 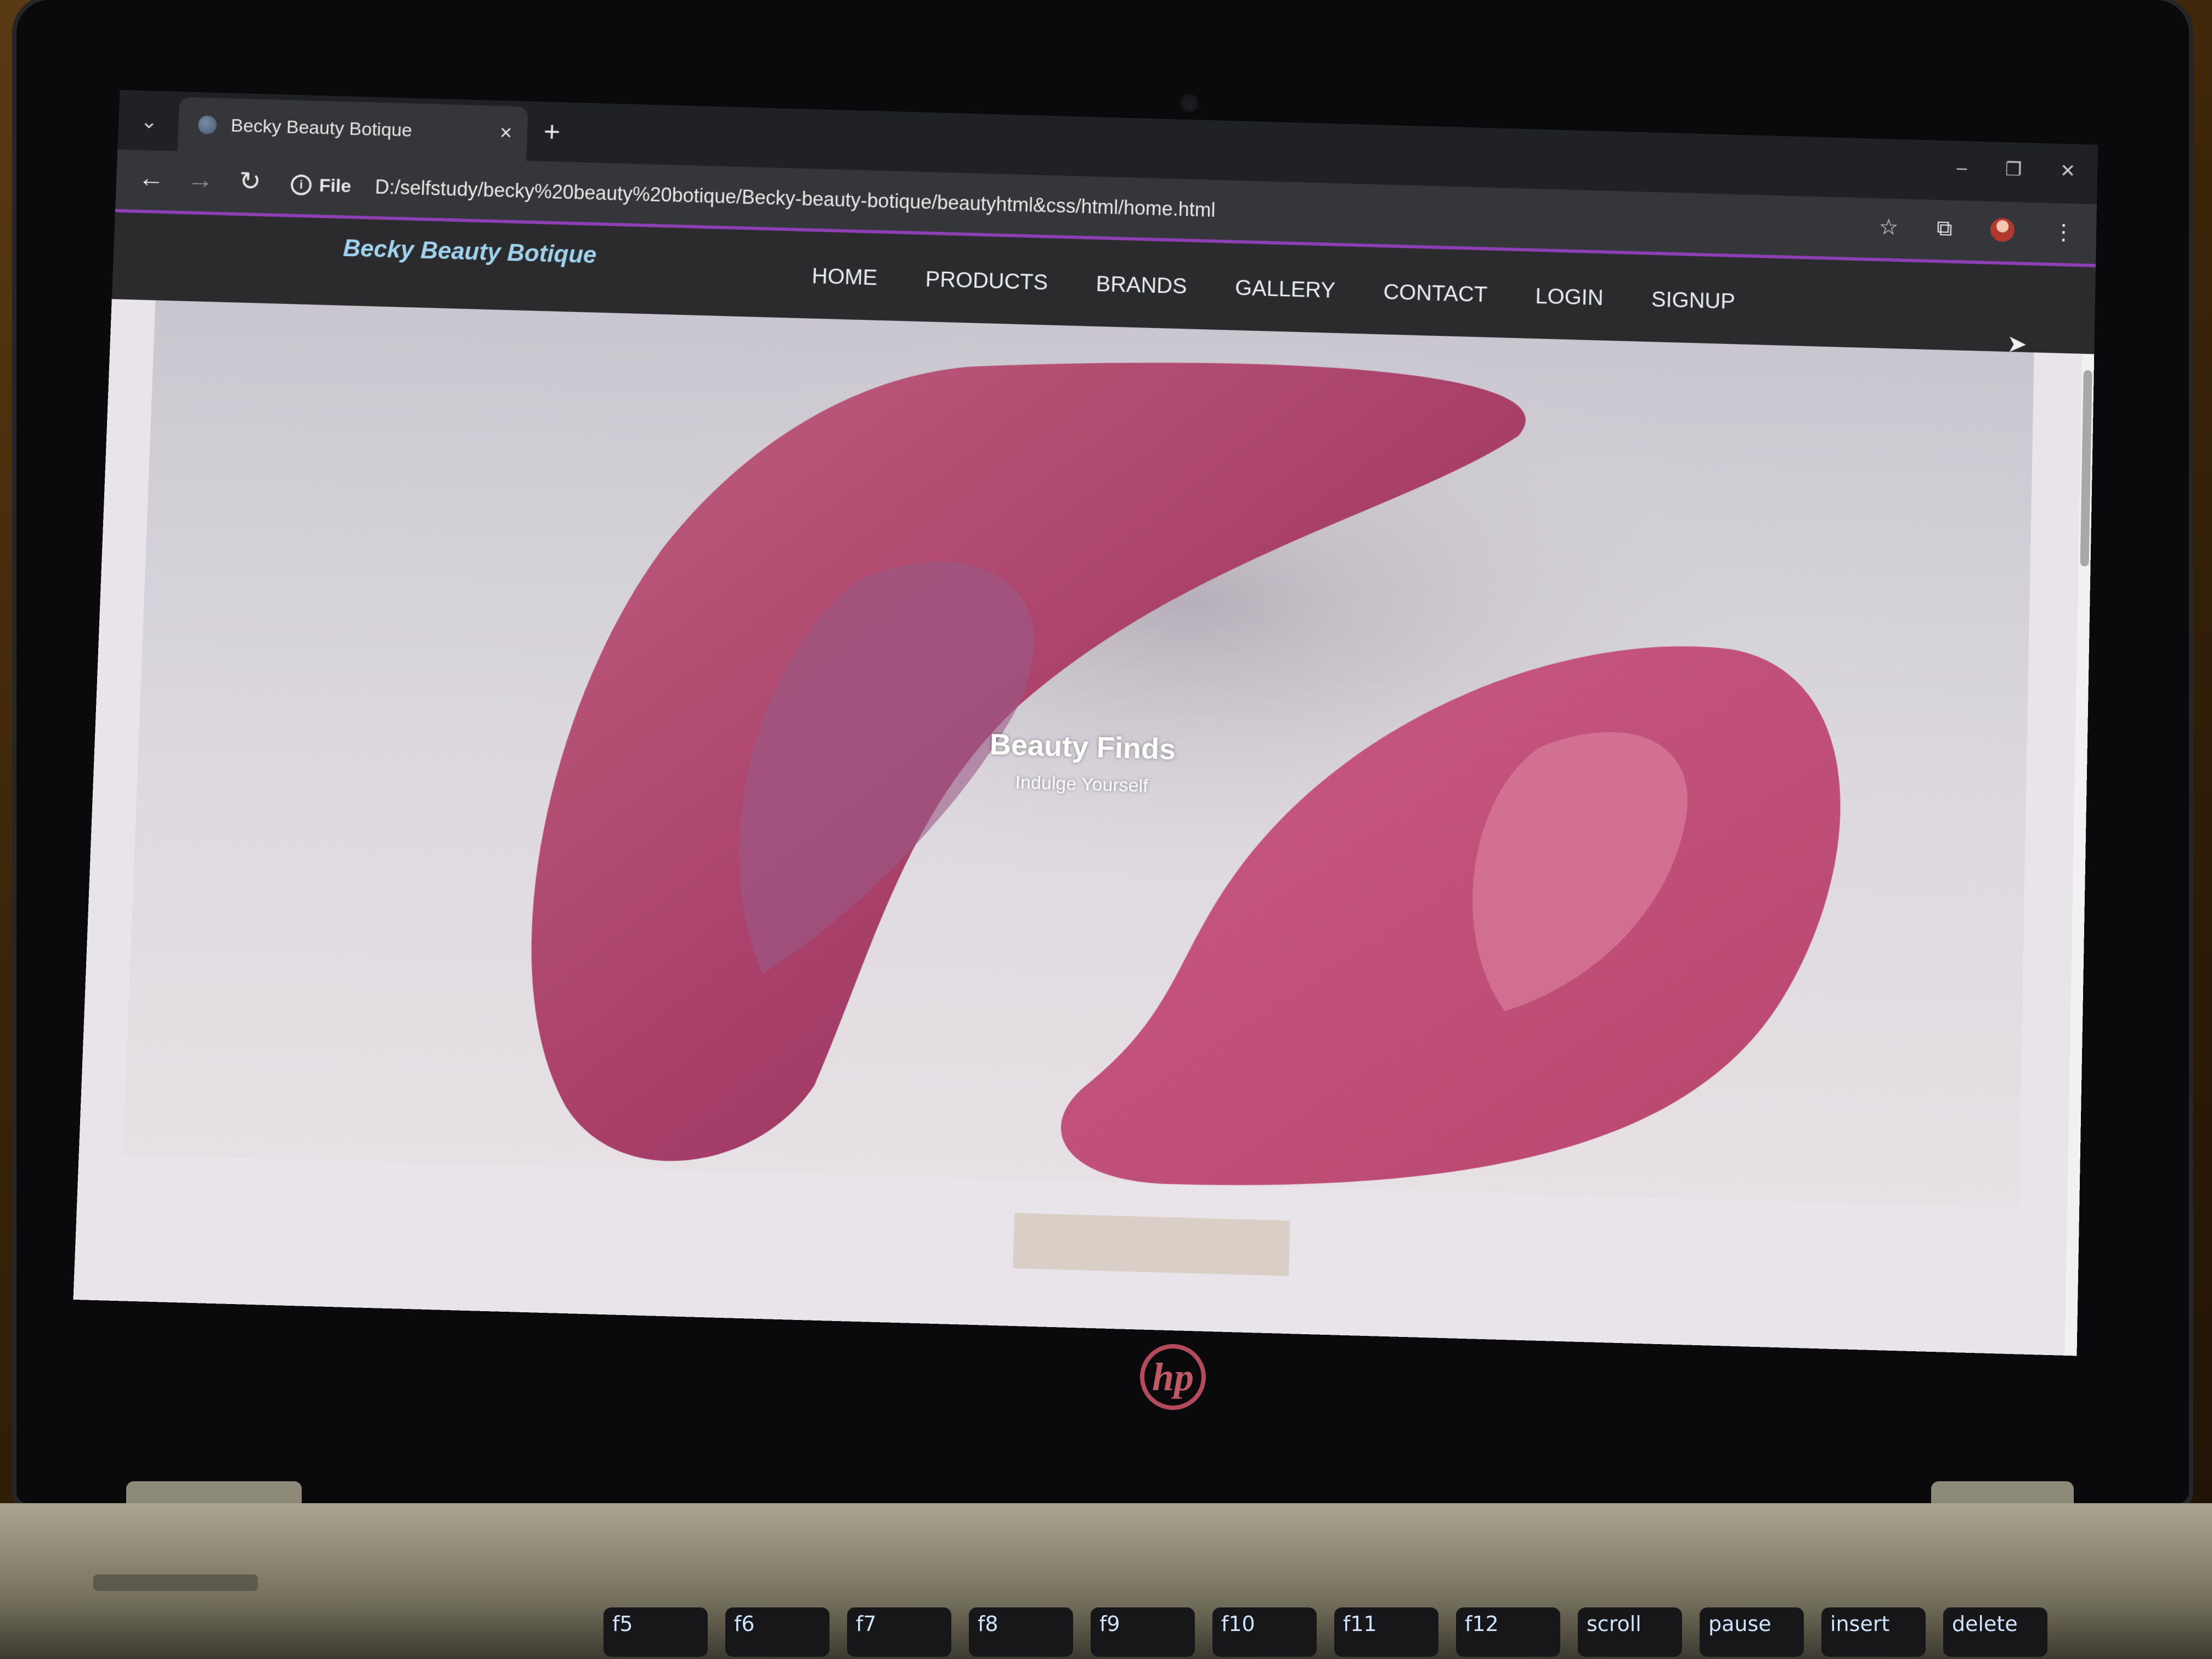 What do you see at coordinates (1021, 1632) in the screenshot?
I see `key-f8: f8` at bounding box center [1021, 1632].